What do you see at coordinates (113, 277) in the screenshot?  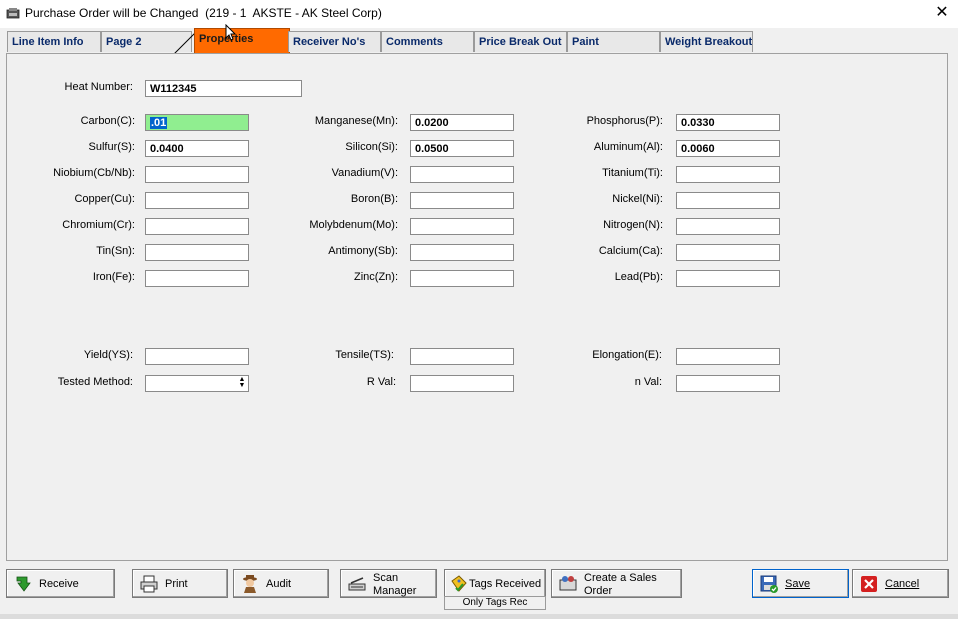 I see `iron-label: Iron(Fe):` at bounding box center [113, 277].